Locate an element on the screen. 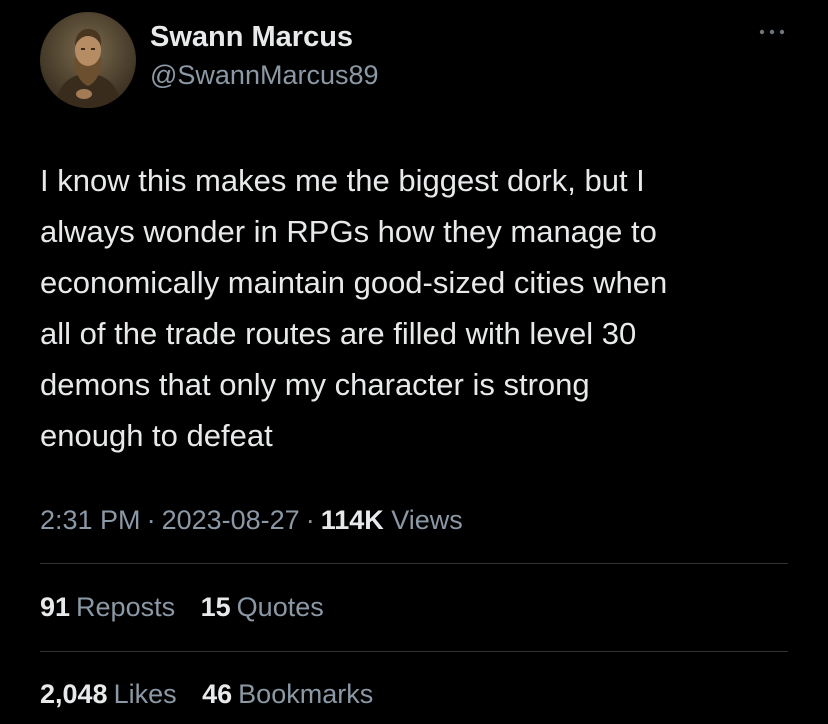 This screenshot has height=724, width=828. portrait-icon is located at coordinates (88, 60).